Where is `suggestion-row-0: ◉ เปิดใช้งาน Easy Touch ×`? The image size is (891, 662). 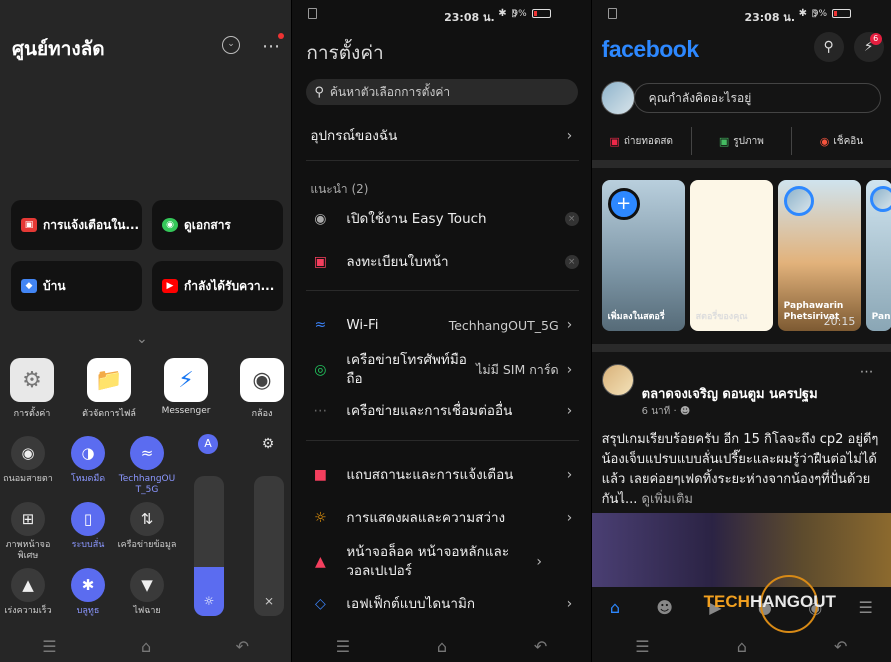
suggestion-row-0: ◉ เปิดใช้งาน Easy Touch × is located at coordinates (441, 219).